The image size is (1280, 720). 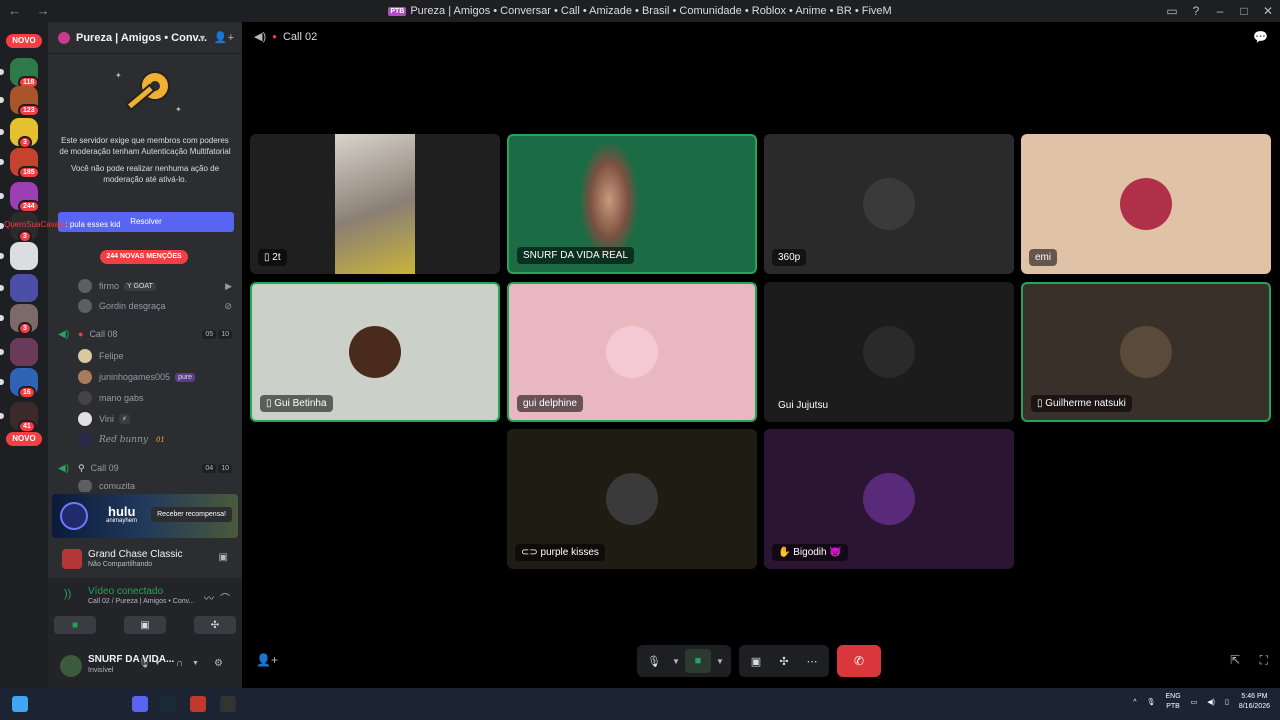 What do you see at coordinates (1172, 11) in the screenshot?
I see `inbox-icon: ▭` at bounding box center [1172, 11].